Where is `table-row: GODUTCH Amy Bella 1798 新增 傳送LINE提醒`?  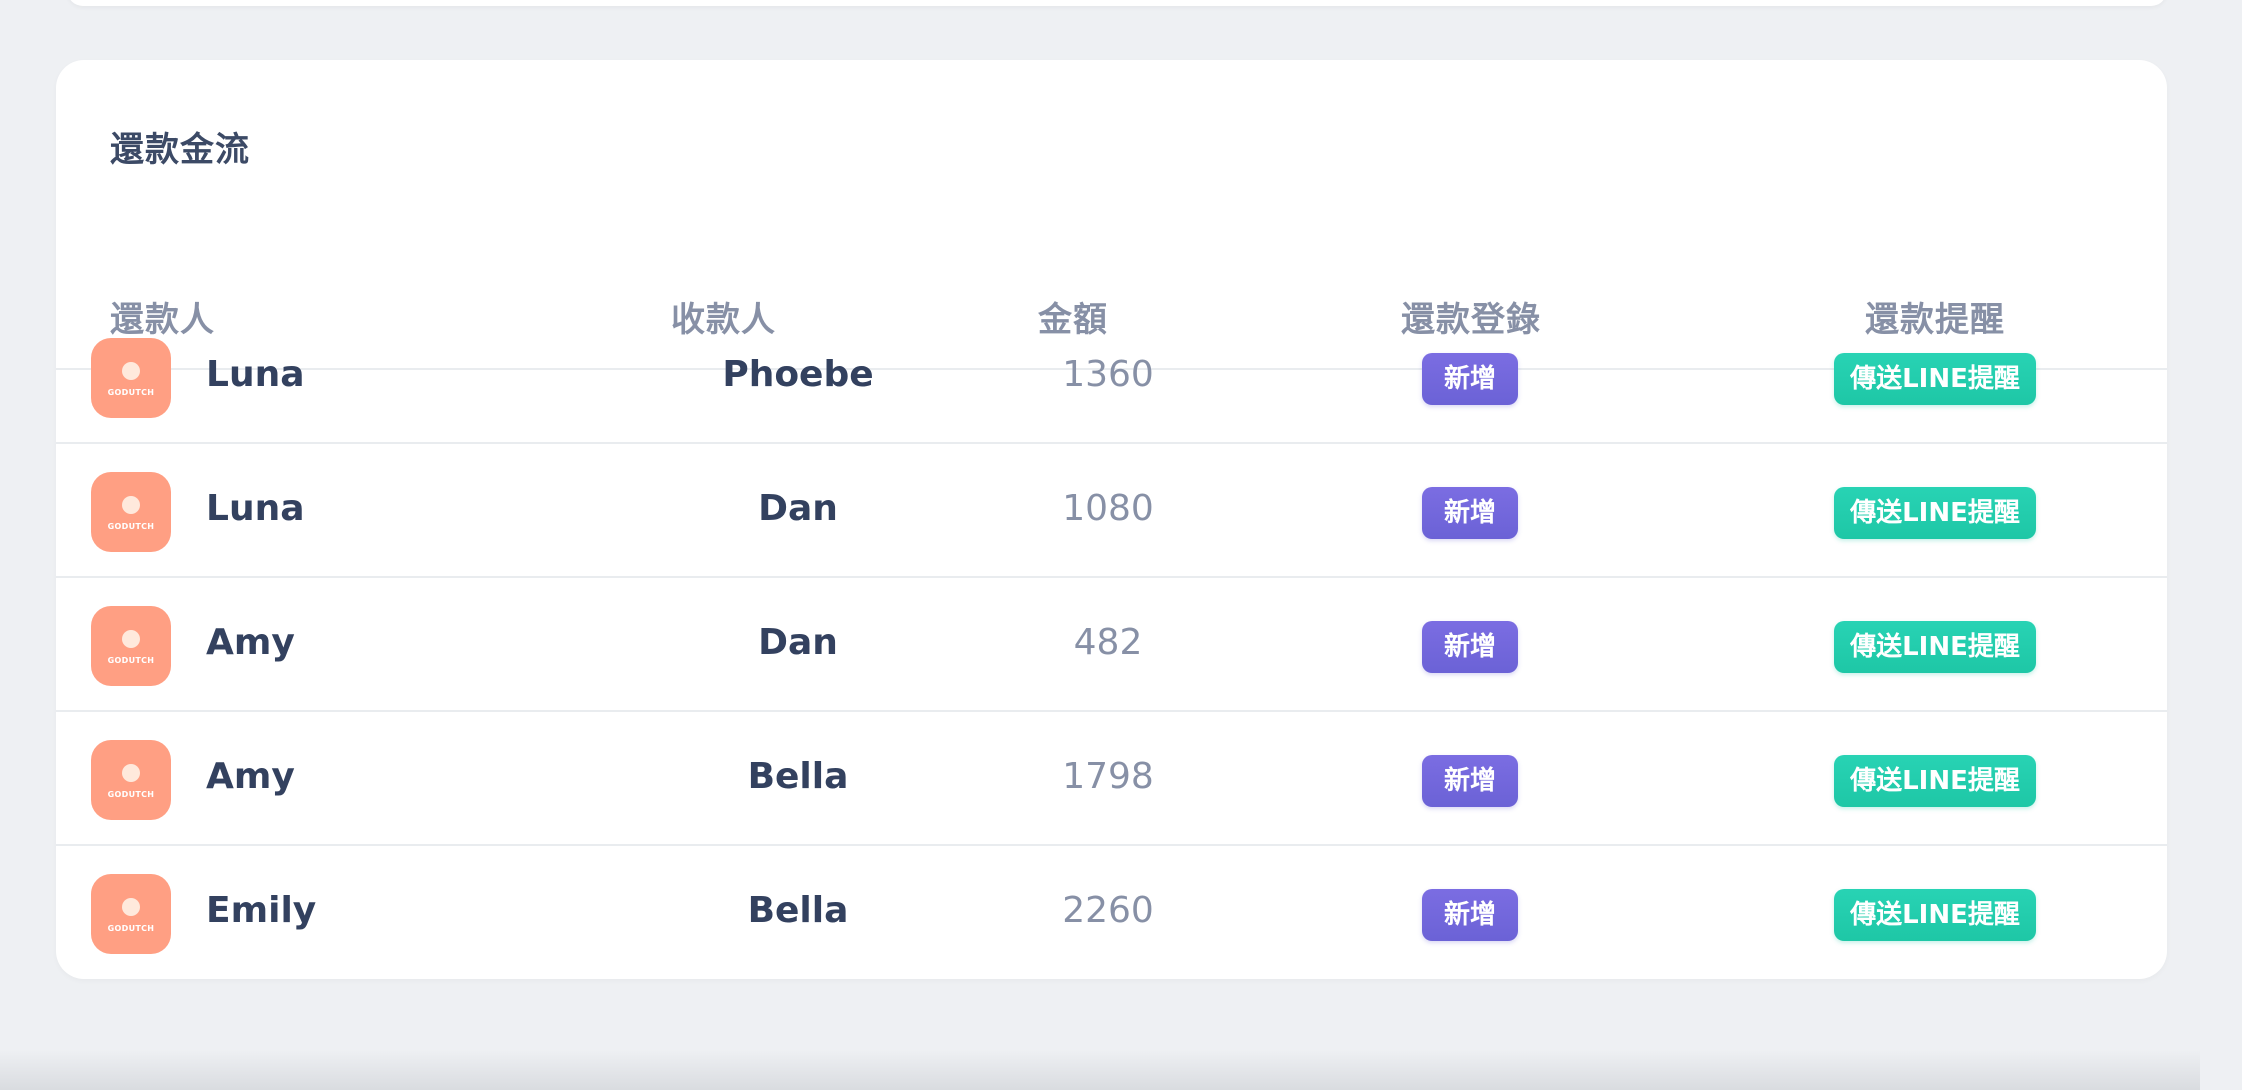 table-row: GODUTCH Amy Bella 1798 新增 傳送LINE提醒 is located at coordinates (1111, 779).